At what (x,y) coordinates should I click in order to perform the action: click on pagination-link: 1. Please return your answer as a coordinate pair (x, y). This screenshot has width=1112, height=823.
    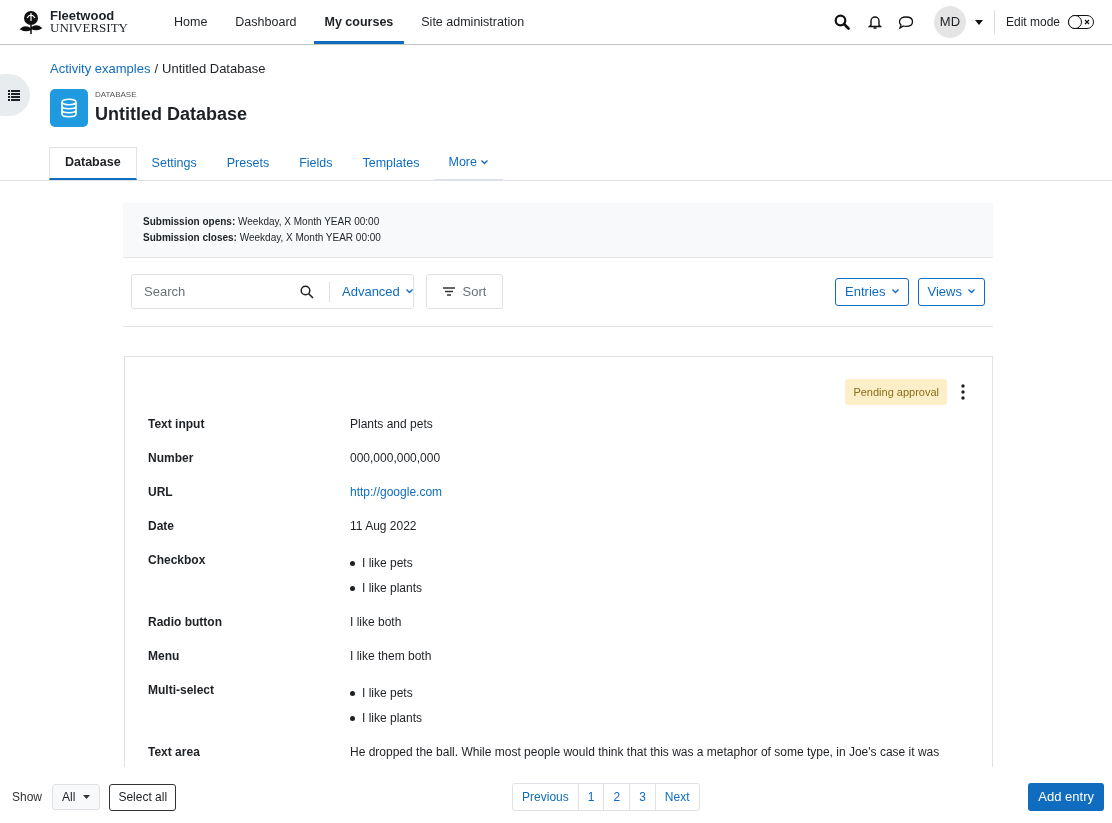
    Looking at the image, I should click on (590, 797).